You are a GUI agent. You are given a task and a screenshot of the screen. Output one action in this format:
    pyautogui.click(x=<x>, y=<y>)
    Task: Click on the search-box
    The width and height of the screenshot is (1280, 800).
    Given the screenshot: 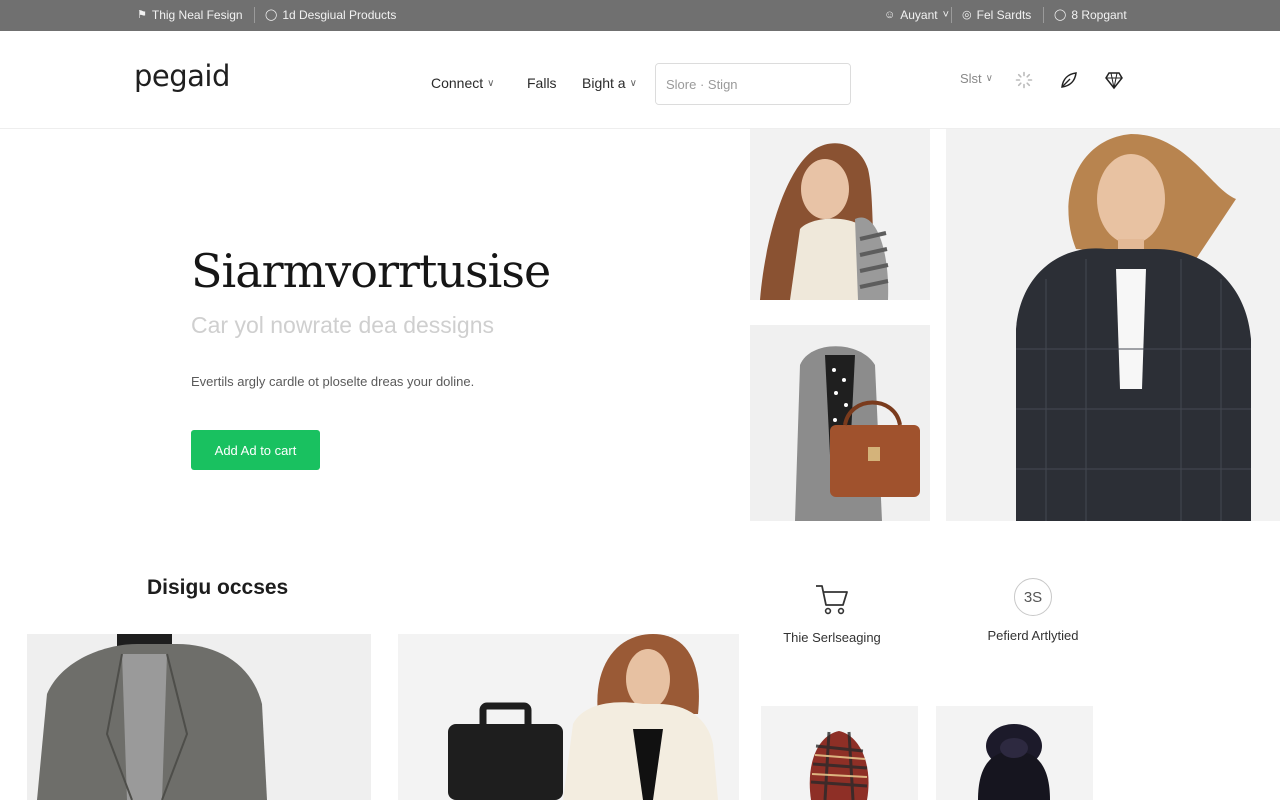 What is the action you would take?
    pyautogui.click(x=753, y=84)
    